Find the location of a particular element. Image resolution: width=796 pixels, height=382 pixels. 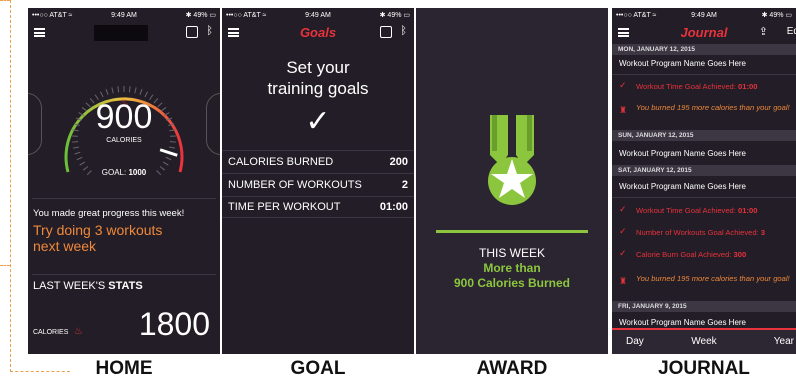

progress-message: You made great progress this week! is located at coordinates (109, 213).